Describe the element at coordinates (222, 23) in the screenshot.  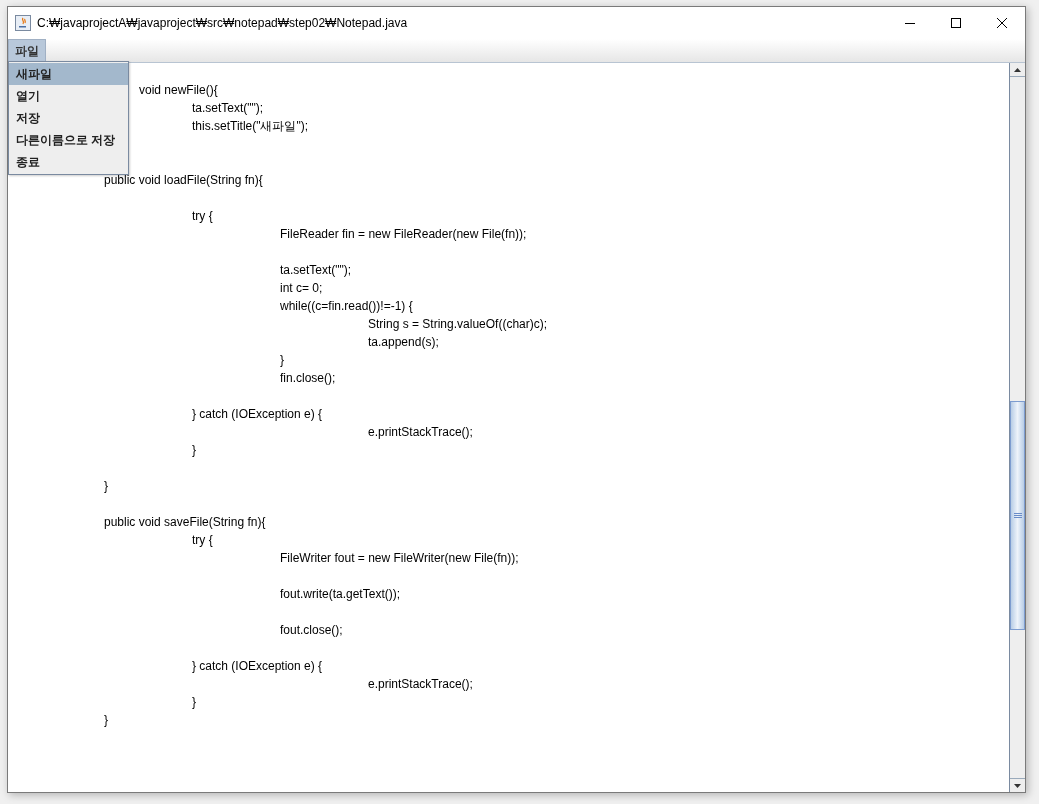
I see `window-title: C:₩javaprojectA₩javaproject₩src₩notepad₩step02₩Notepad.java` at that location.